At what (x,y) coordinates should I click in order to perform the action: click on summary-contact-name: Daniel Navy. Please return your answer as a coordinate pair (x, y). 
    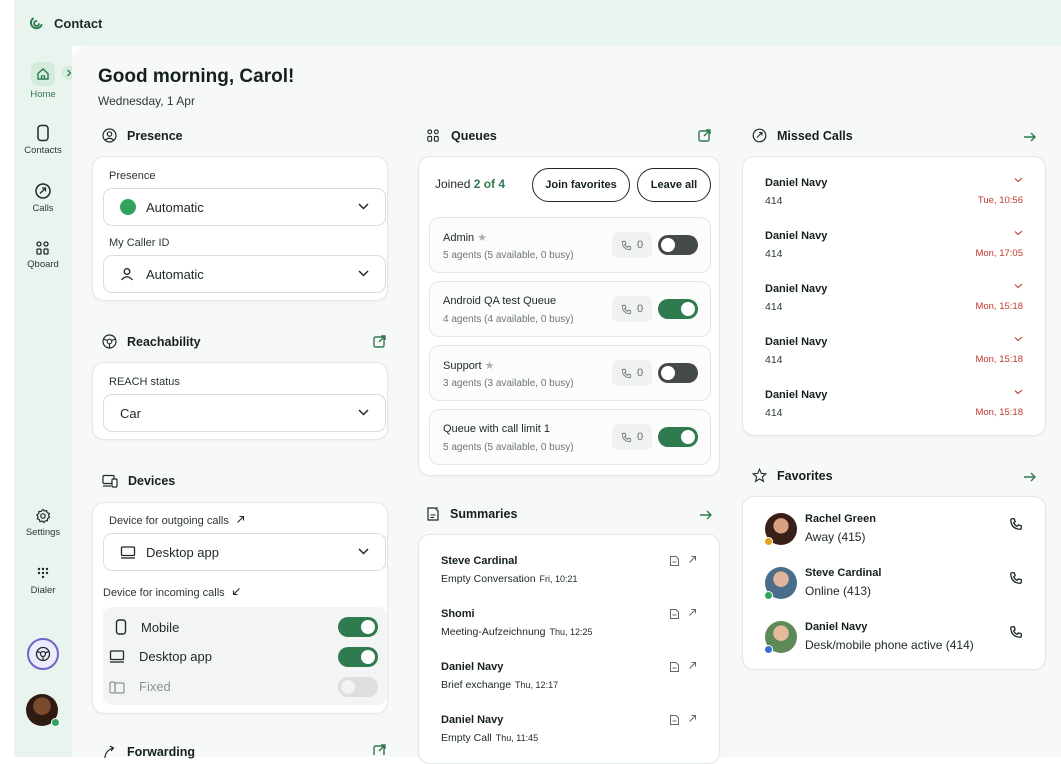
    Looking at the image, I should click on (472, 667).